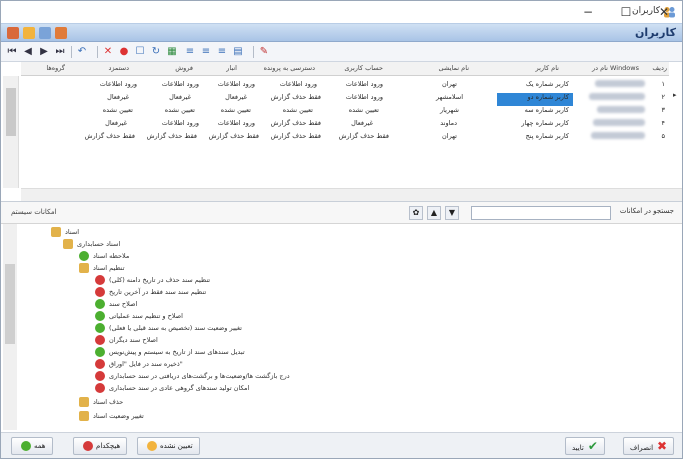 The image size is (683, 459). What do you see at coordinates (369, 256) in the screenshot?
I see `tree-node-view-docs: ملاحظه اسناد` at bounding box center [369, 256].